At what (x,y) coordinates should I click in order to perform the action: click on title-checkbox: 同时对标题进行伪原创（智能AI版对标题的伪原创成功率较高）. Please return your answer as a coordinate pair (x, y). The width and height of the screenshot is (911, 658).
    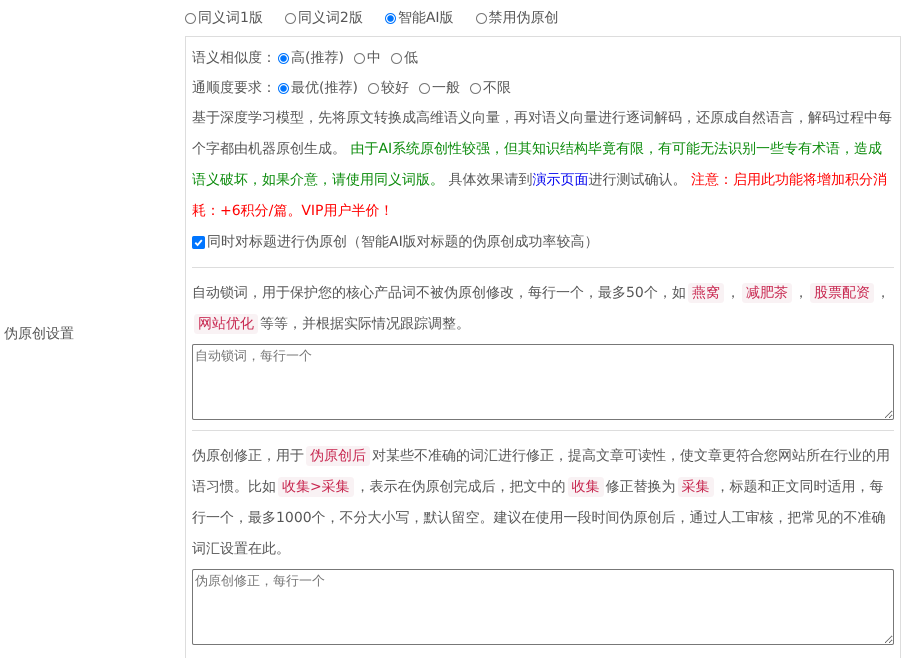
    Looking at the image, I should click on (543, 242).